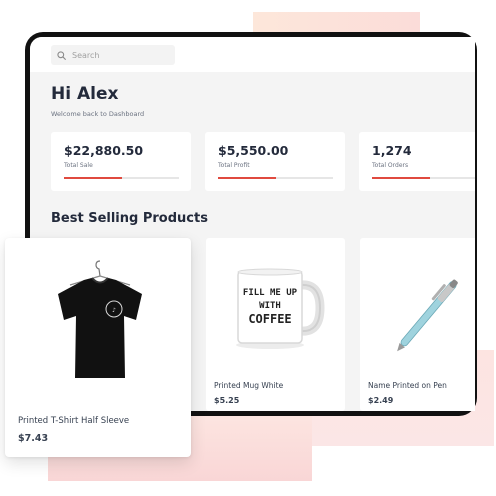 The image size is (496, 496). I want to click on stat-value: $5,550.00, so click(253, 150).